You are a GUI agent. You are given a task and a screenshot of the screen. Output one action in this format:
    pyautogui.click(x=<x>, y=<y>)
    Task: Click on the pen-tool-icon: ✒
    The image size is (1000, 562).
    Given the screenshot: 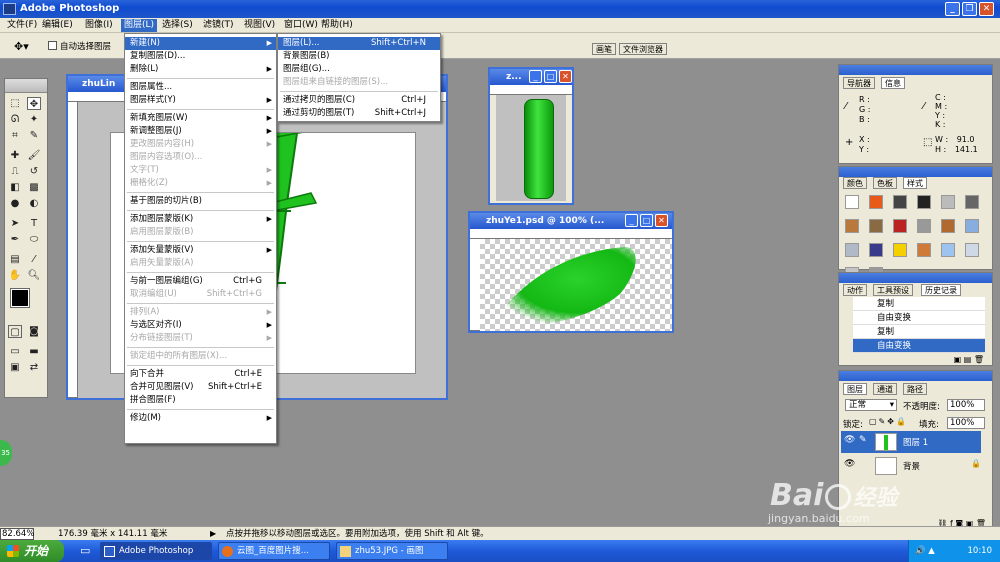 What is the action you would take?
    pyautogui.click(x=15, y=239)
    